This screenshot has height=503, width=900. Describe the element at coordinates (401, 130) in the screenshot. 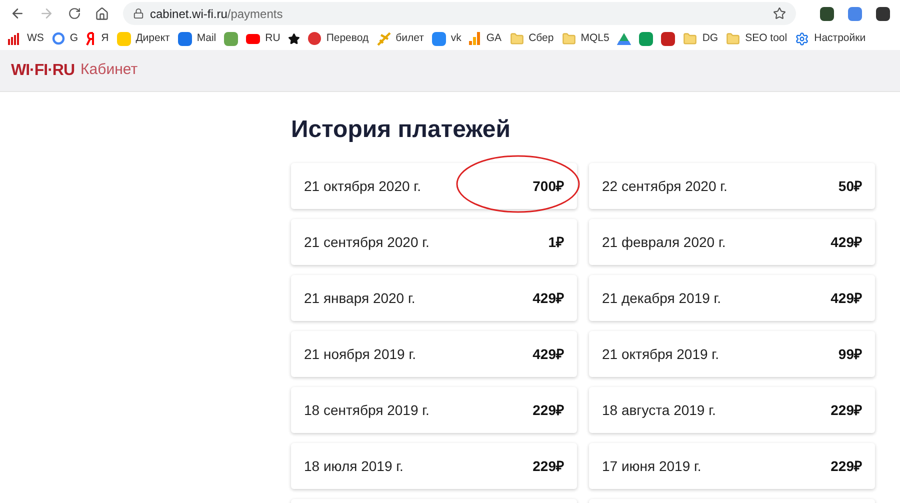

I see `page-title: История платежей` at that location.